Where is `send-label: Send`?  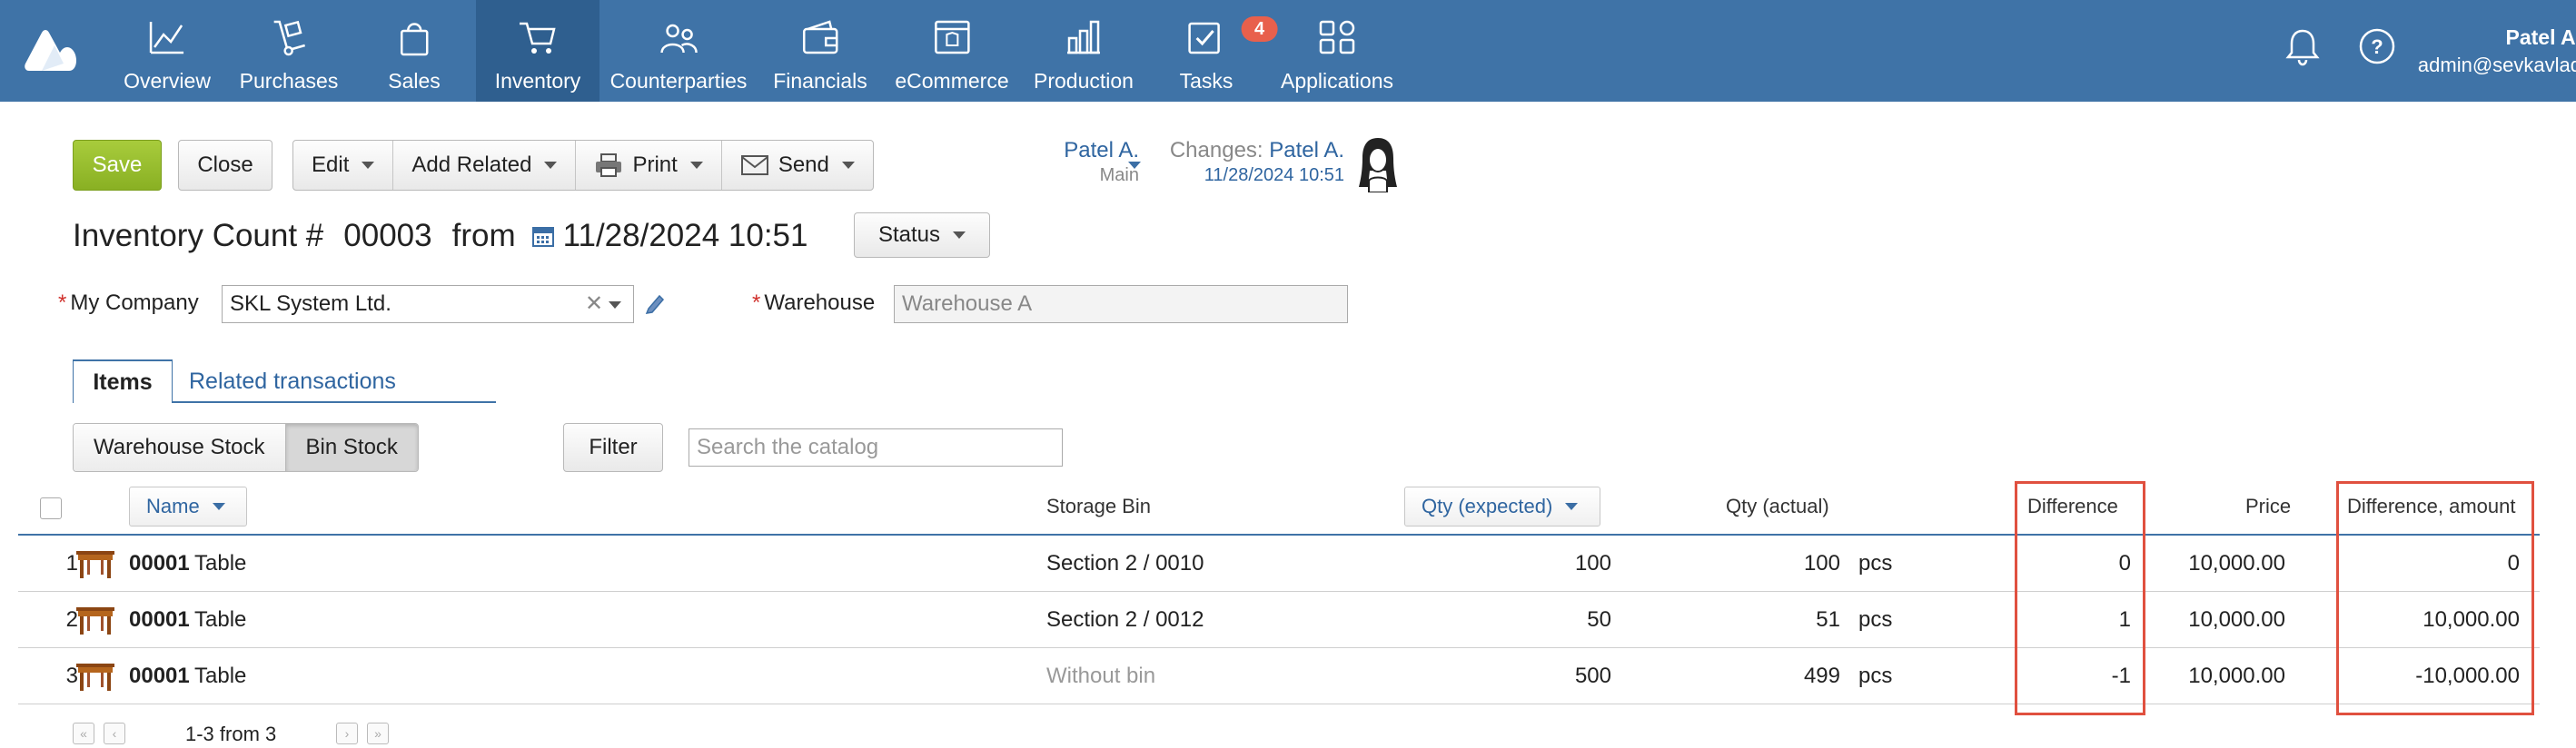 send-label: Send is located at coordinates (803, 165).